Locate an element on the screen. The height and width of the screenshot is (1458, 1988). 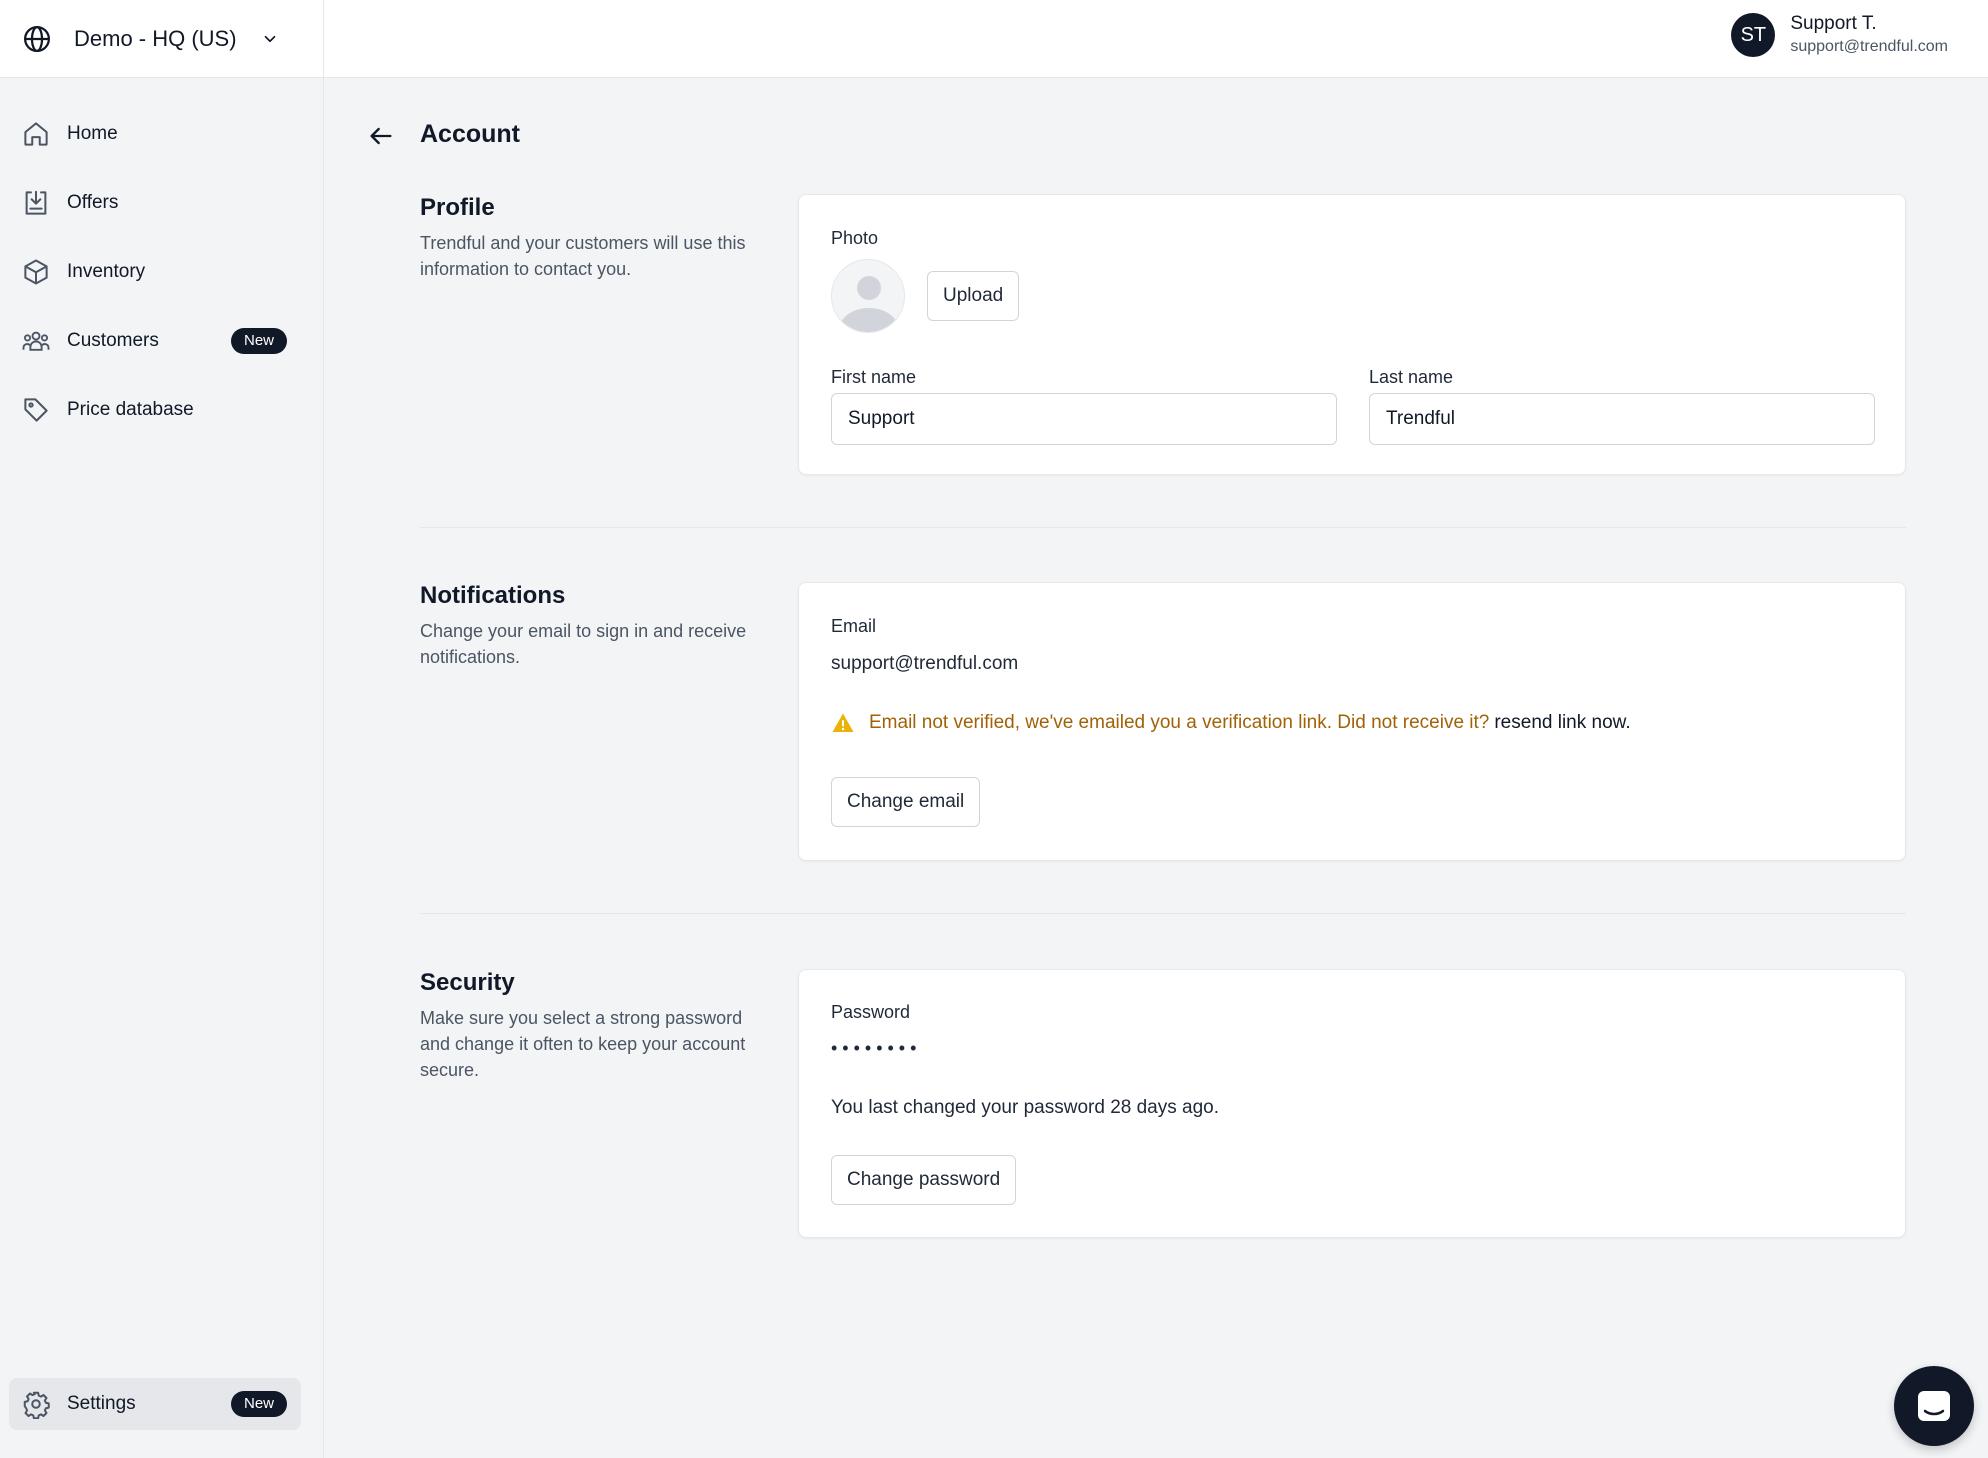
chat-launcher-button is located at coordinates (1934, 1406).